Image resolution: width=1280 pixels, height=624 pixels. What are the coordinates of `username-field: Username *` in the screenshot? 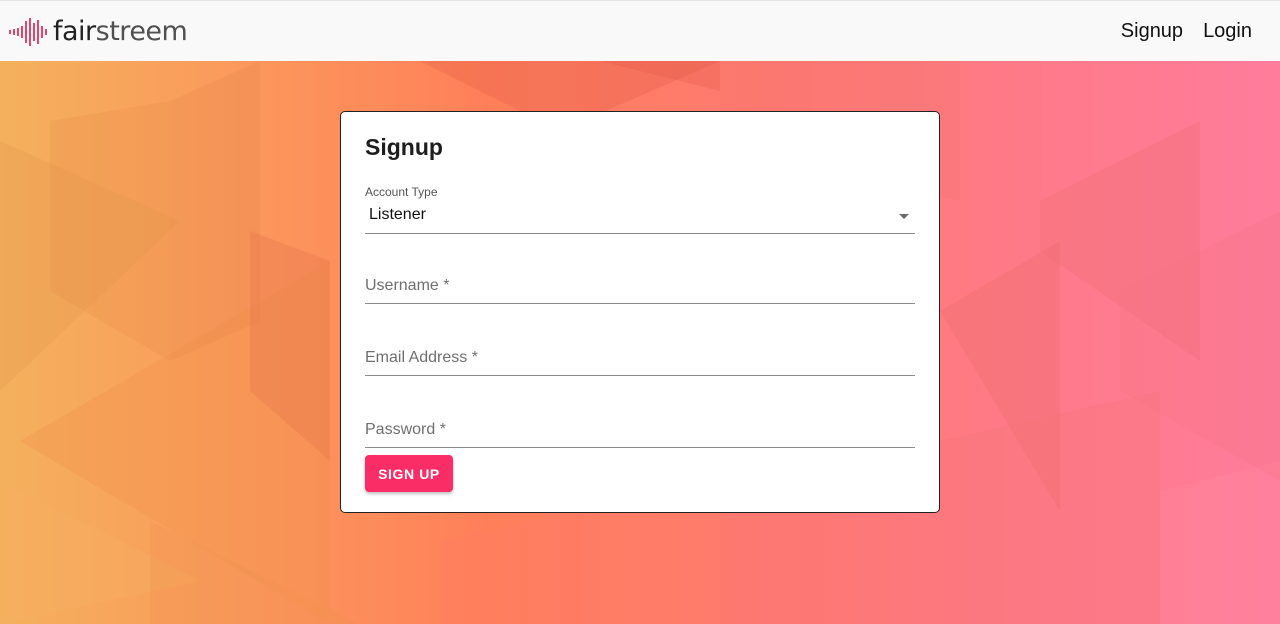 It's located at (640, 286).